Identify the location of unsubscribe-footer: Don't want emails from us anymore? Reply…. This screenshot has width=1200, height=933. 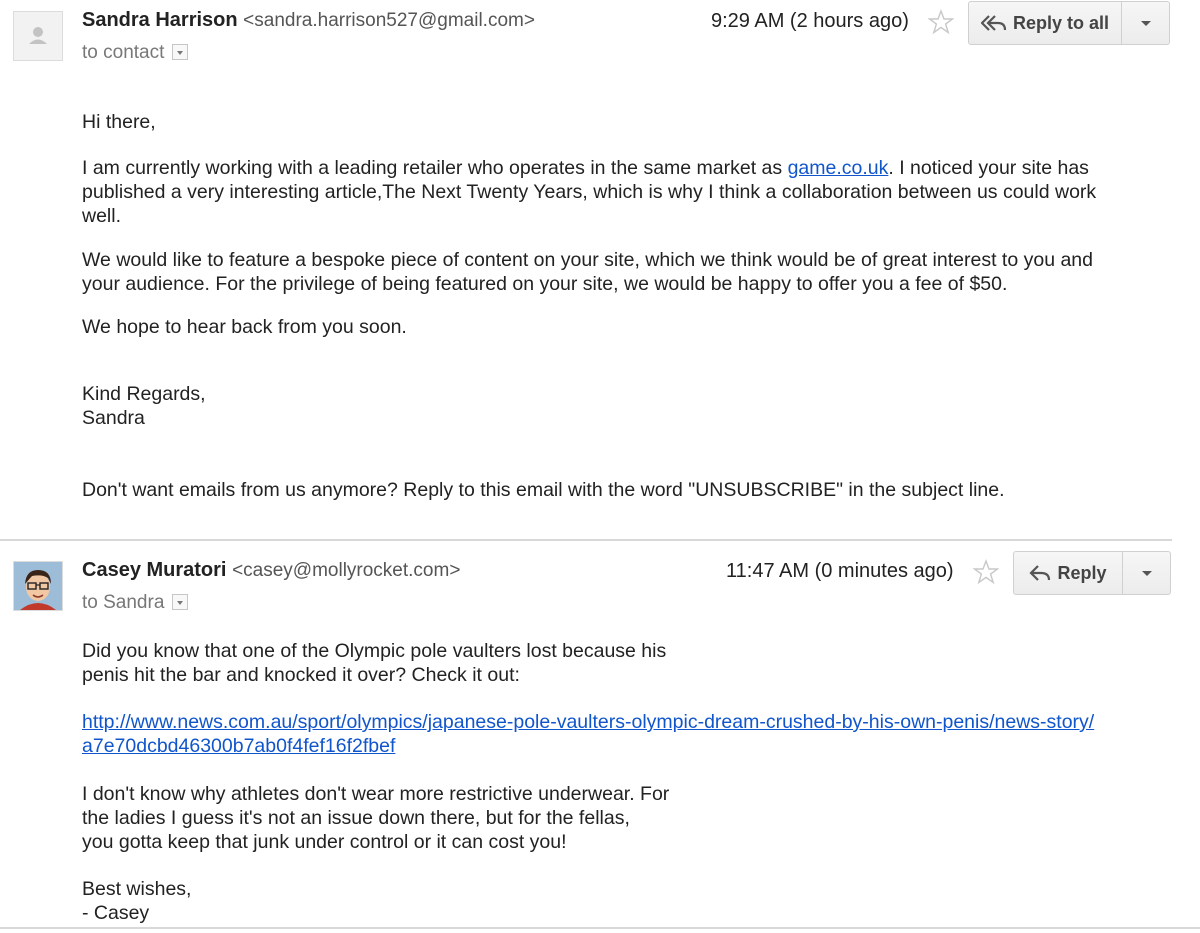
(543, 490).